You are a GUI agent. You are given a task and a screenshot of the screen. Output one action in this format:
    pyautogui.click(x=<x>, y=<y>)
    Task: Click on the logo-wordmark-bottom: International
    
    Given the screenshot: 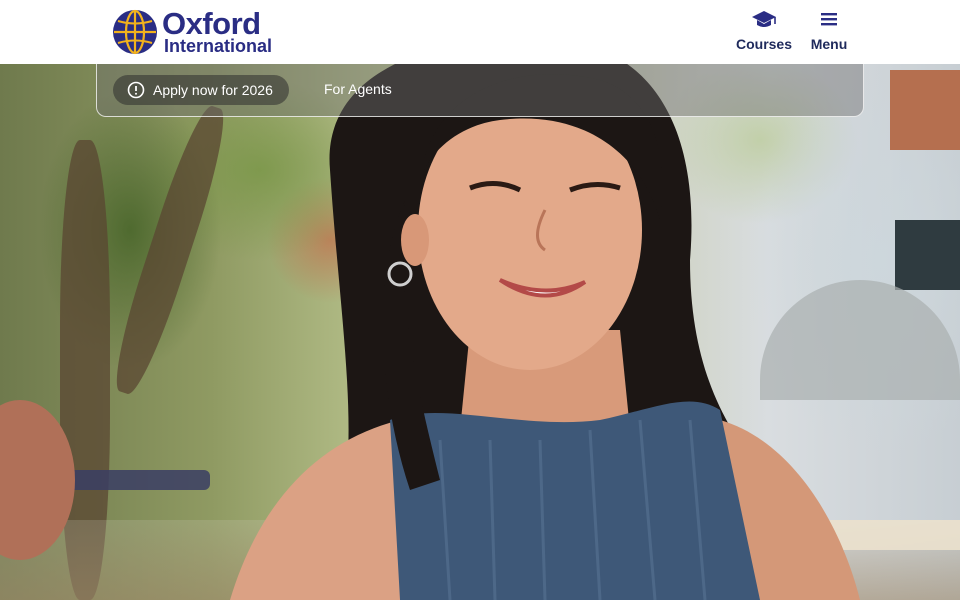 What is the action you would take?
    pyautogui.click(x=218, y=46)
    